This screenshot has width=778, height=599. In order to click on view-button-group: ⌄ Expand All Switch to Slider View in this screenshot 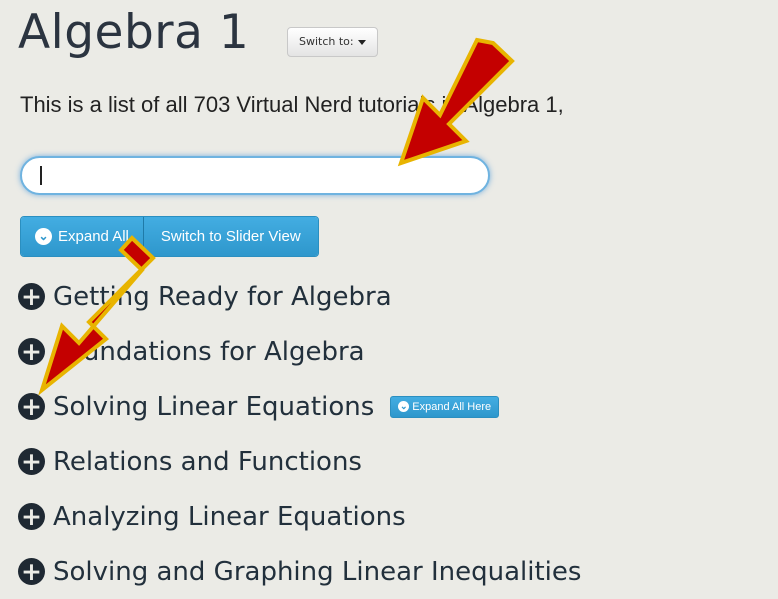, I will do `click(169, 236)`.